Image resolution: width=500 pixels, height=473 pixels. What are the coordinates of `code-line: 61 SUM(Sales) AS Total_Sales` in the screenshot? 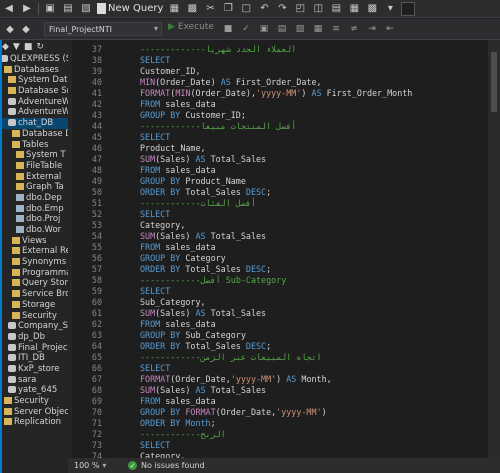 It's located at (280, 313).